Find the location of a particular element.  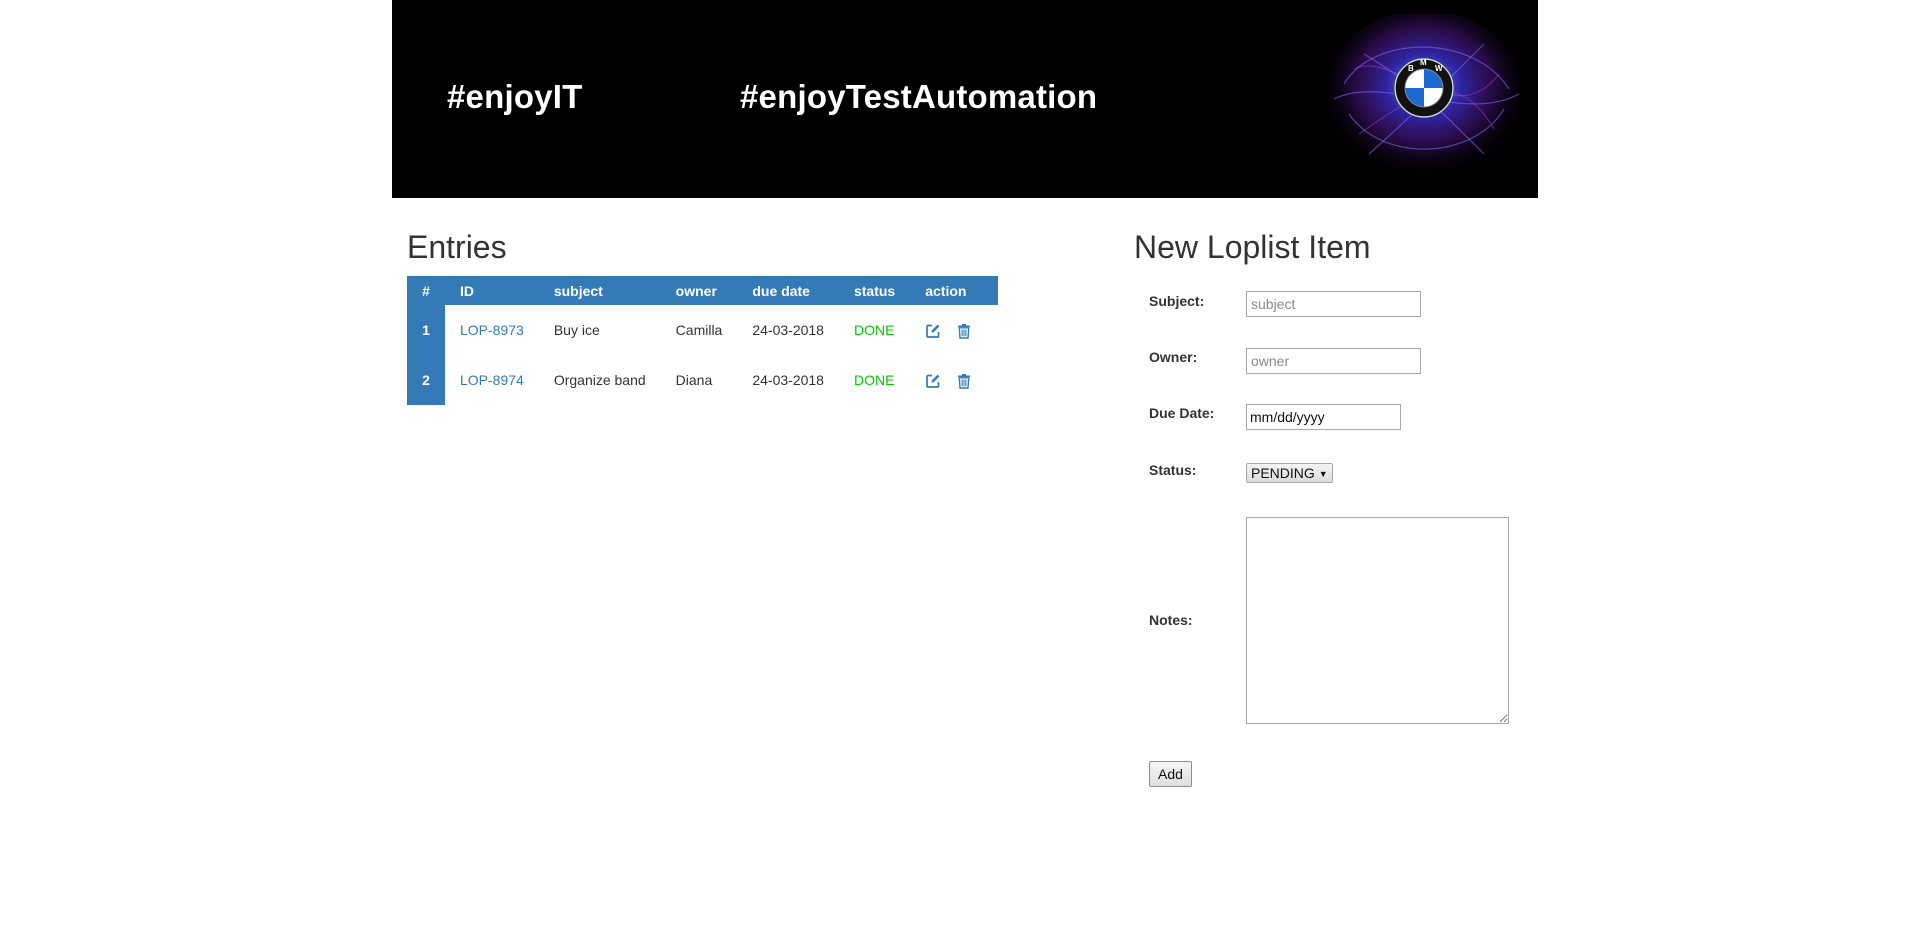

due-date-value: mm/dd/yyyy is located at coordinates (1287, 417).